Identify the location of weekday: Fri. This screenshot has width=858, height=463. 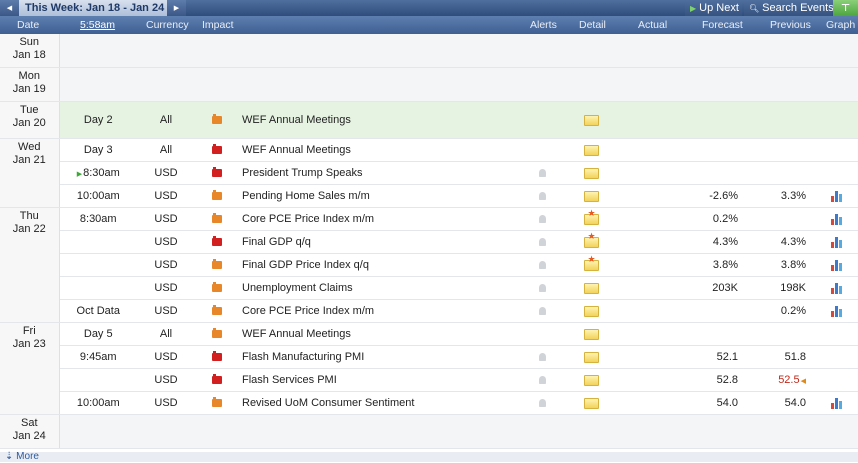
(29, 331).